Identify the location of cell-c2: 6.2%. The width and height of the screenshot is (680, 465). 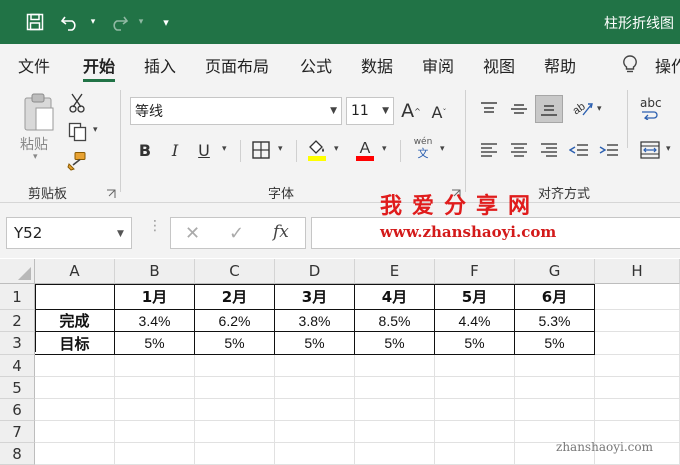
(235, 321).